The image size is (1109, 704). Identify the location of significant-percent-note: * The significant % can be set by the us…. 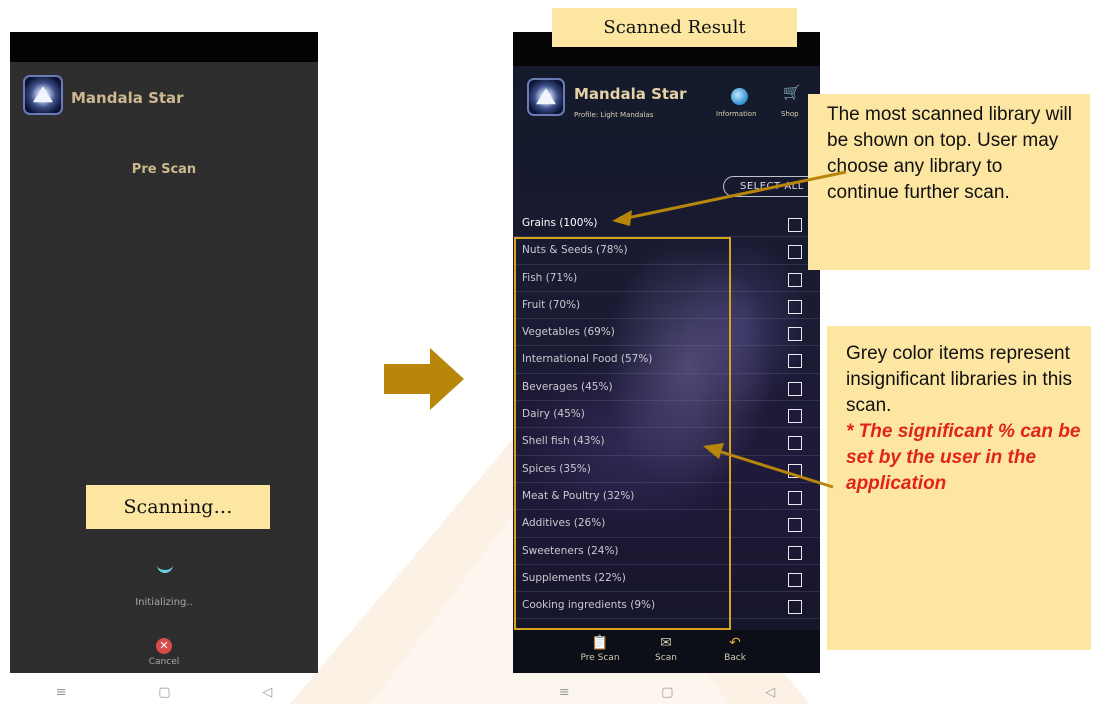
(963, 457).